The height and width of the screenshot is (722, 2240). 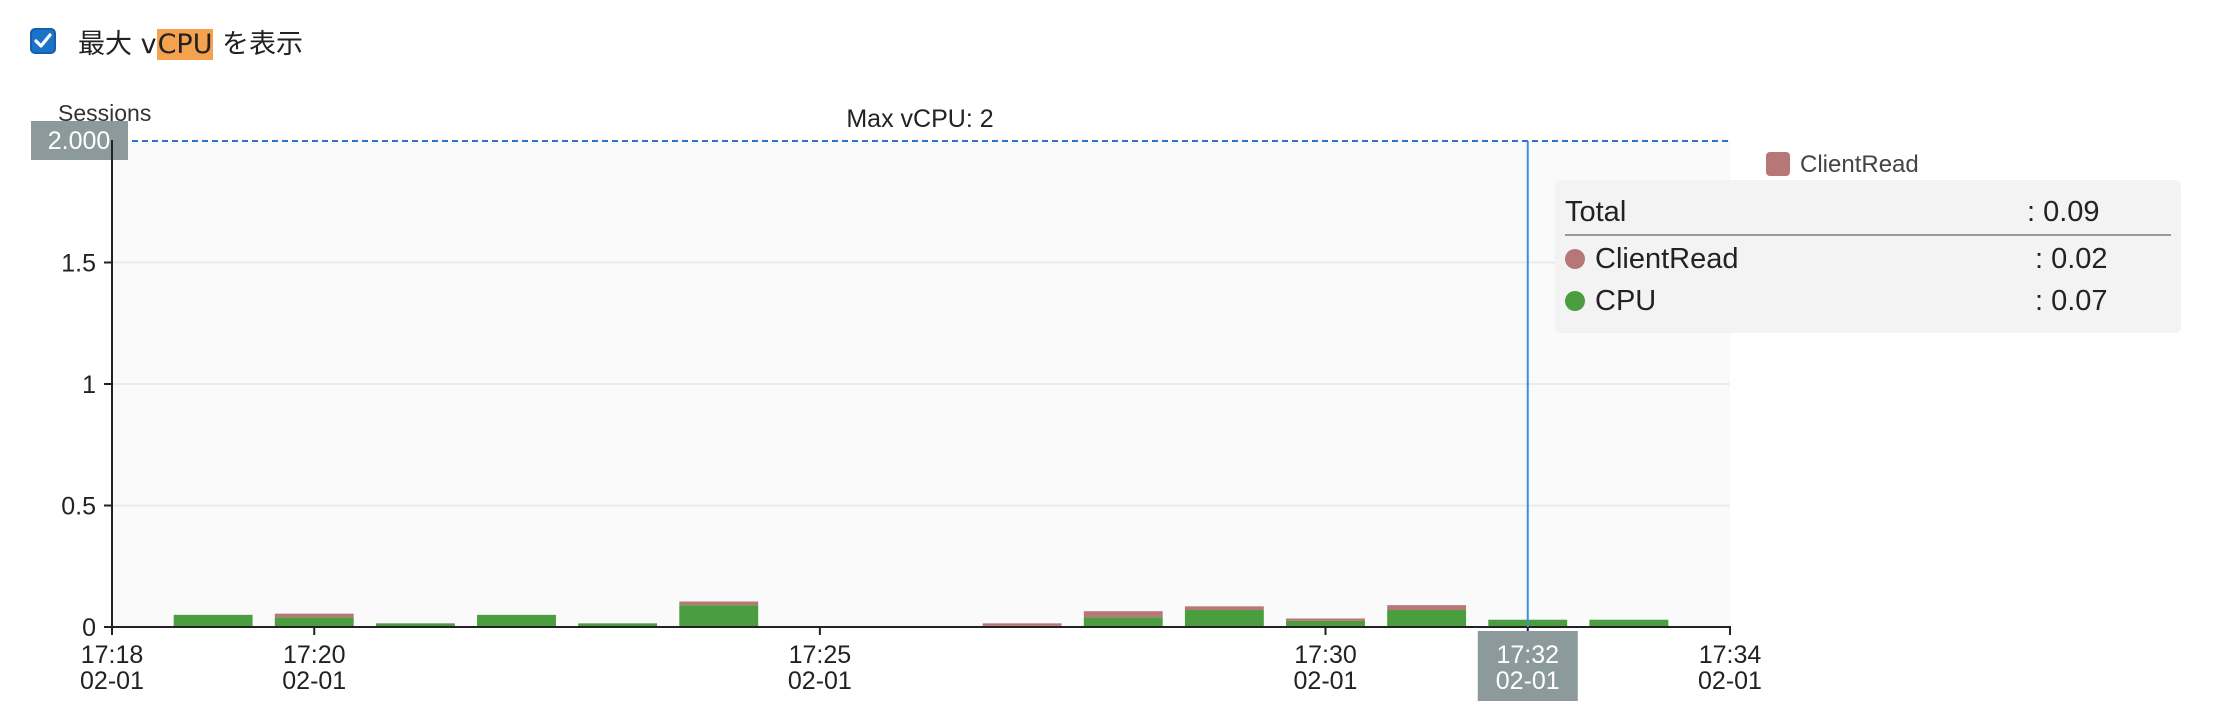 I want to click on y-tick-label: 1, so click(x=89, y=385).